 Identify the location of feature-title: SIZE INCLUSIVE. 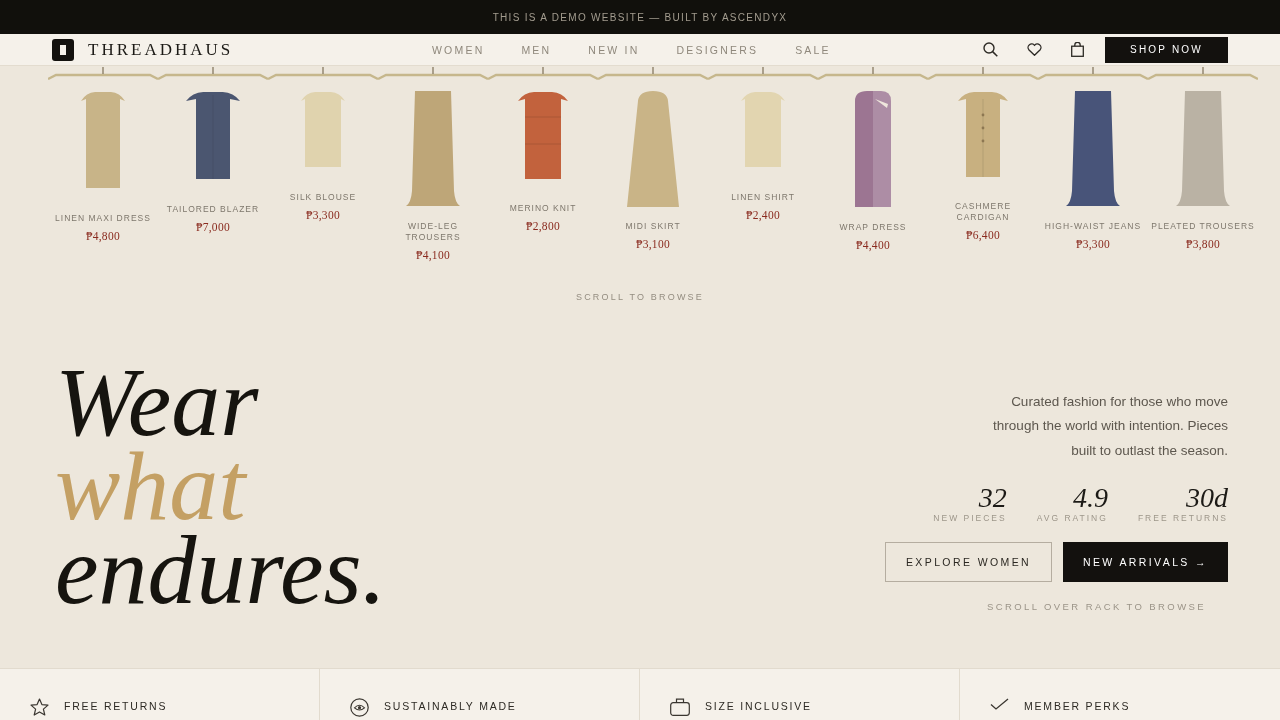
(758, 706).